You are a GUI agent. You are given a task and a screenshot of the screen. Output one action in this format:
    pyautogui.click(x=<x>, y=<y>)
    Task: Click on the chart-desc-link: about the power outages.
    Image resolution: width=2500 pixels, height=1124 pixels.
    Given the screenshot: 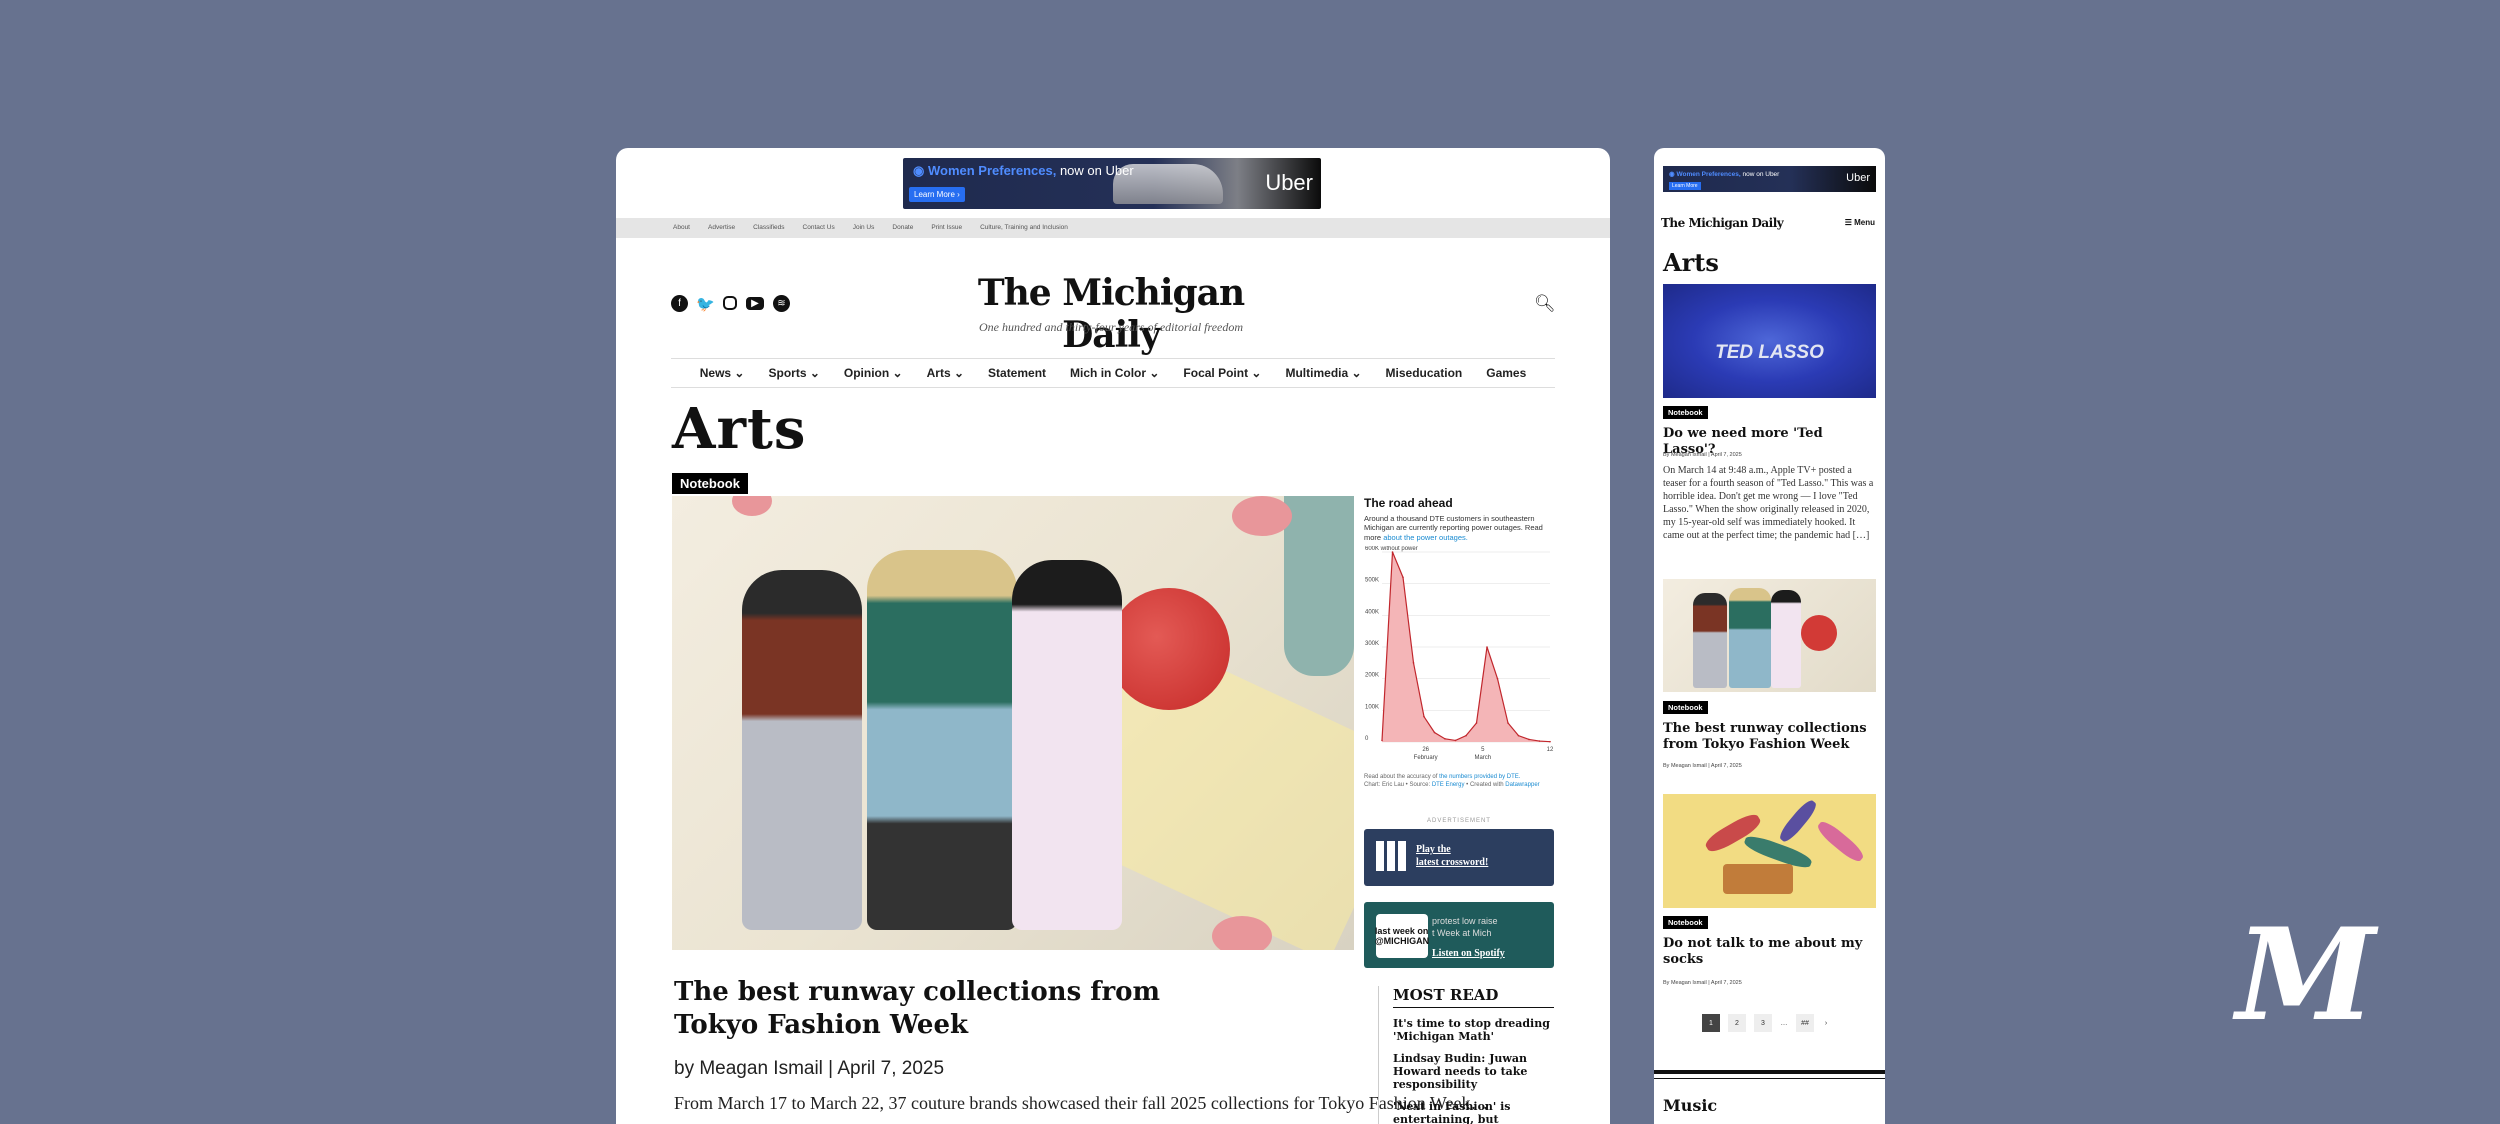 What is the action you would take?
    pyautogui.click(x=1425, y=537)
    